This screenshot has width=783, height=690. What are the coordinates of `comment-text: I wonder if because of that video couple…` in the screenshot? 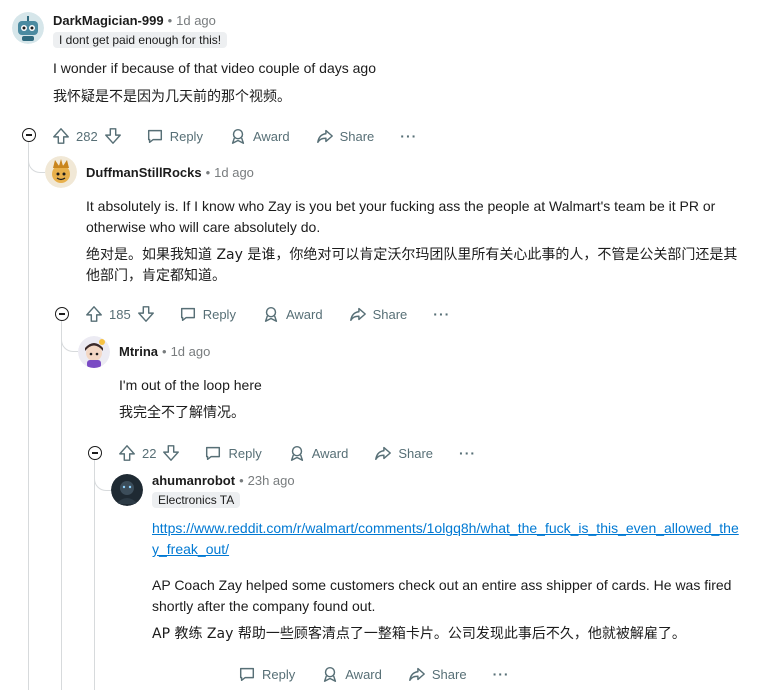 It's located at (214, 68).